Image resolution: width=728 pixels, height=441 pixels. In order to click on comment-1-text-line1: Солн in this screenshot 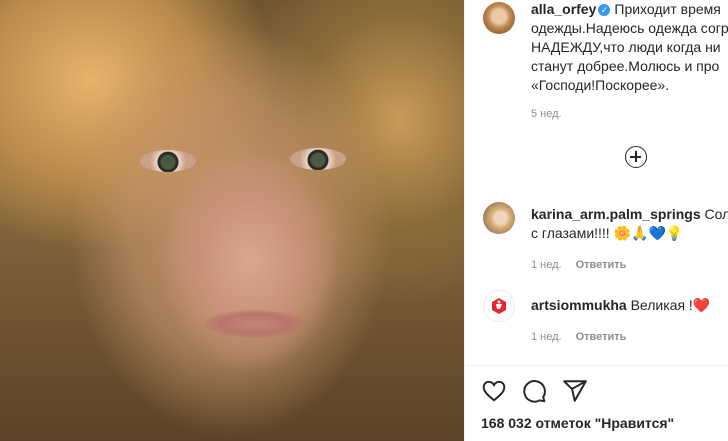, I will do `click(716, 214)`.